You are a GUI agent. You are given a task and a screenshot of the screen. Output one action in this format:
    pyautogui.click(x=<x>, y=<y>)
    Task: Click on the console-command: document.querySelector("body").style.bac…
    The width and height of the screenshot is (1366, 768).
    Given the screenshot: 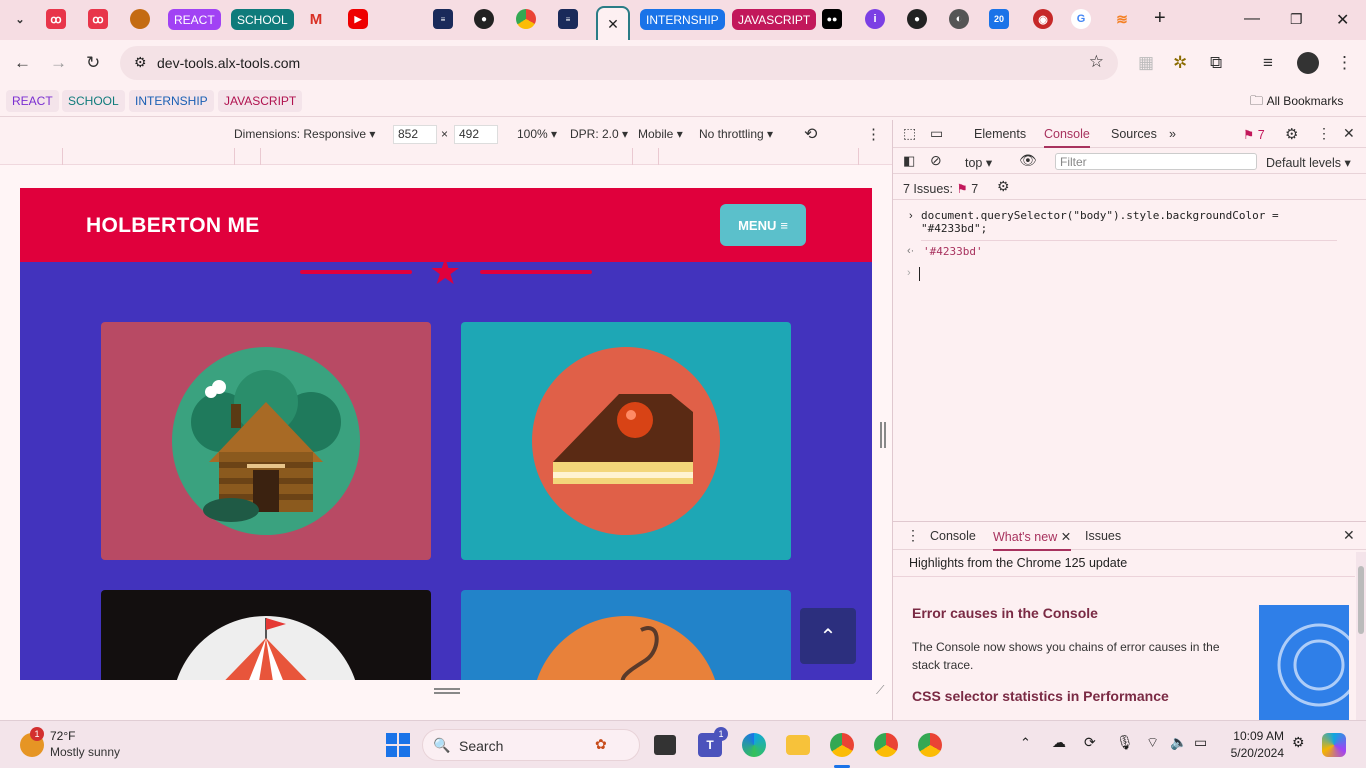 What is the action you would take?
    pyautogui.click(x=1100, y=222)
    